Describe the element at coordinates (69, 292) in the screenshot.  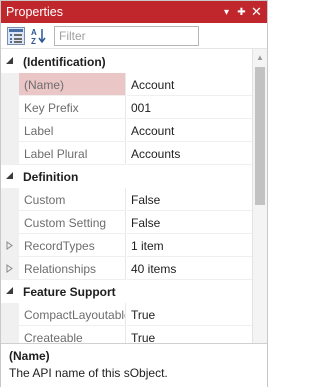
I see `category-label: Feature Support` at that location.